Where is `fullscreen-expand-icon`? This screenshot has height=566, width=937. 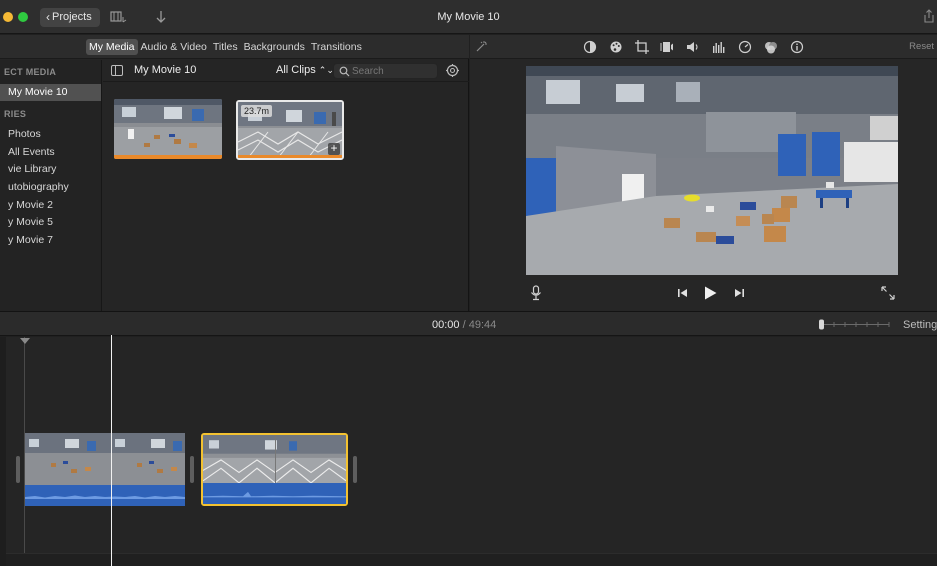
fullscreen-expand-icon is located at coordinates (888, 293).